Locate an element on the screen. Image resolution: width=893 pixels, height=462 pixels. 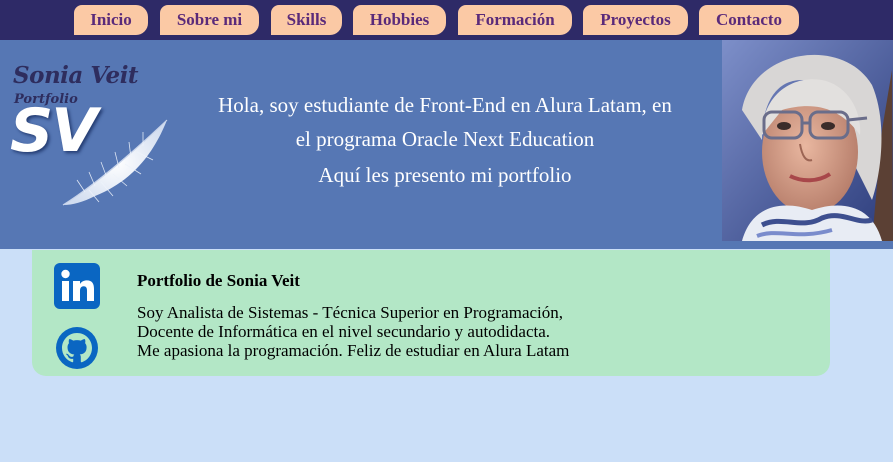
linkedin-link is located at coordinates (77, 286).